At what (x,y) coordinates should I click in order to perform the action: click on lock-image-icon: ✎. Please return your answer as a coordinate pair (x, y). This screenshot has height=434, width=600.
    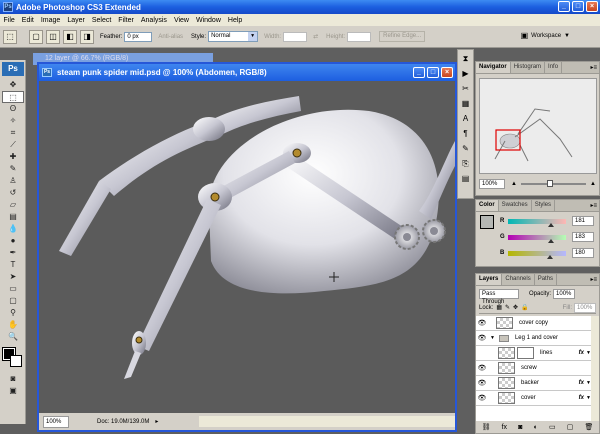
    Looking at the image, I should click on (507, 307).